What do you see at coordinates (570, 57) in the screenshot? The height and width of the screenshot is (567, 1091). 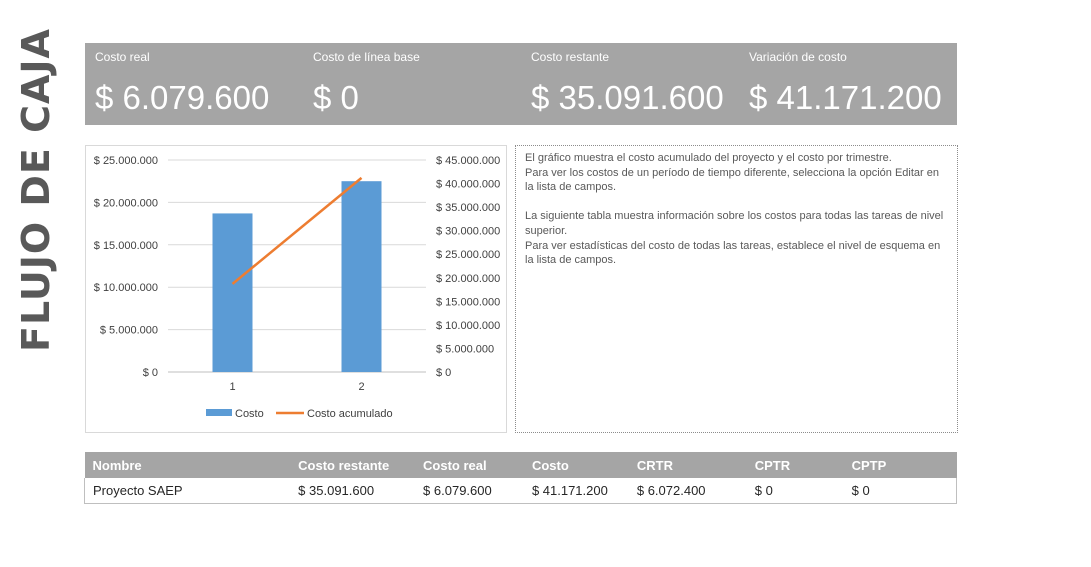 I see `kpi-label: Costo restante` at bounding box center [570, 57].